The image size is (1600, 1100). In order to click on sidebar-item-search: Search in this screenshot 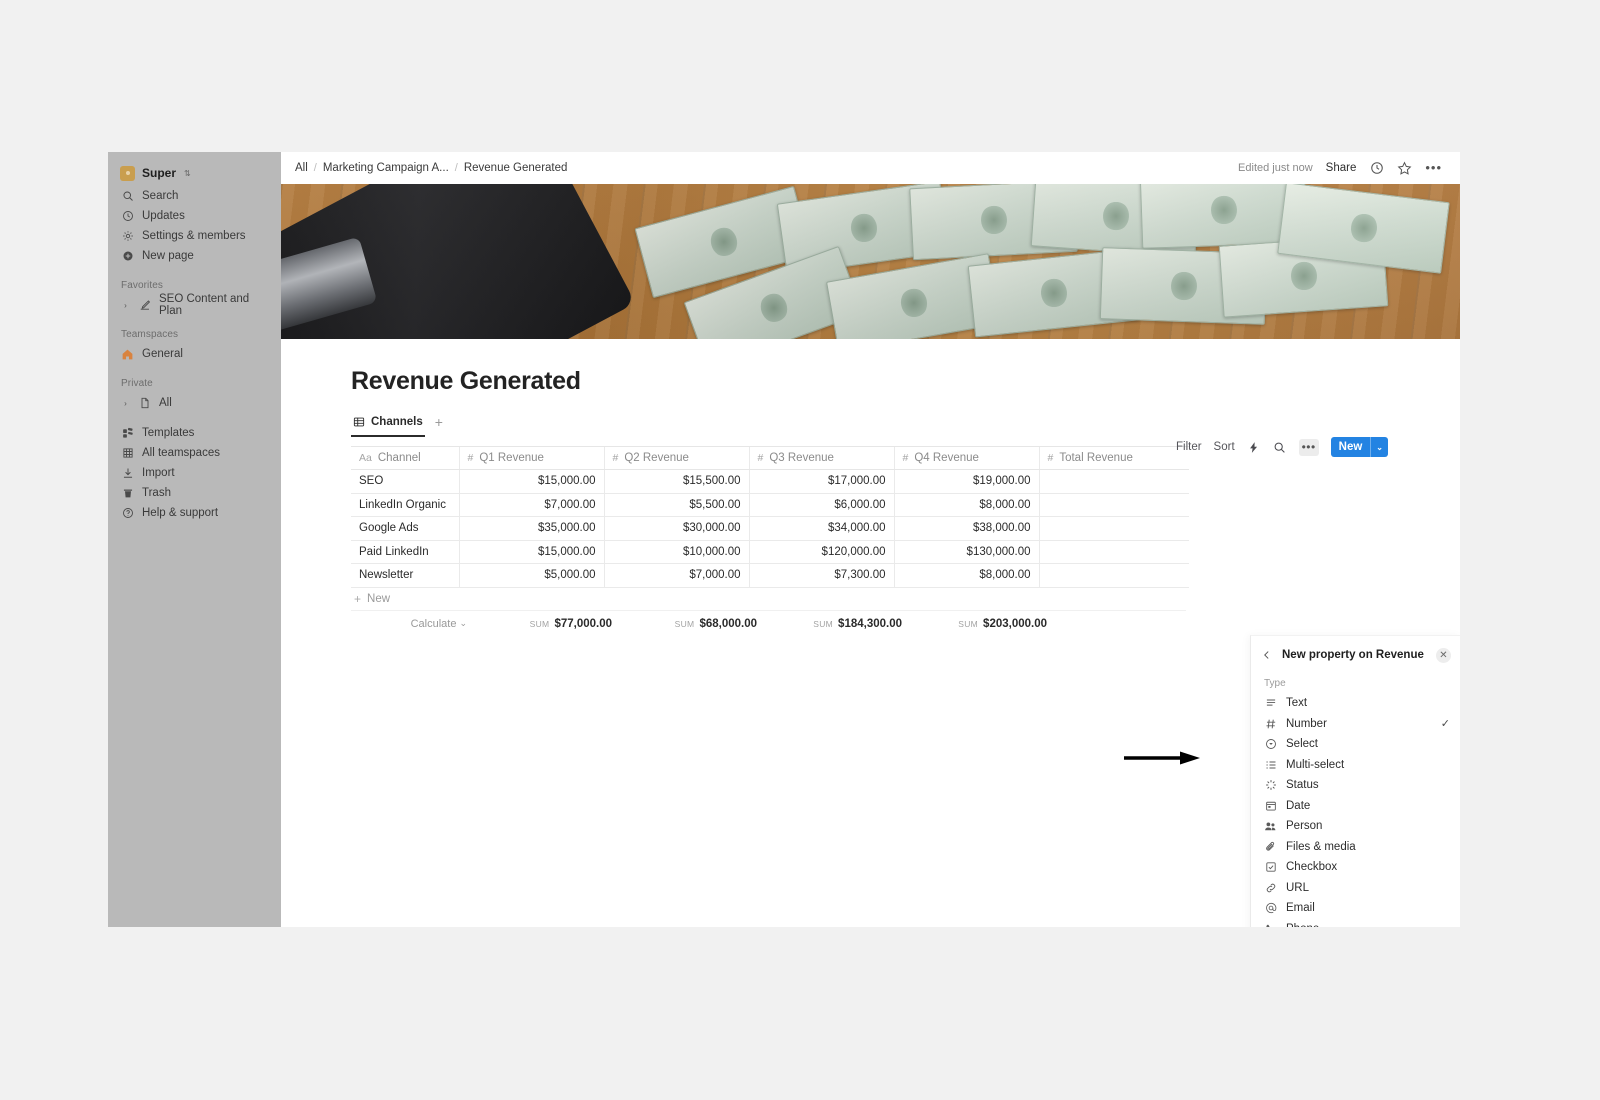, I will do `click(194, 196)`.